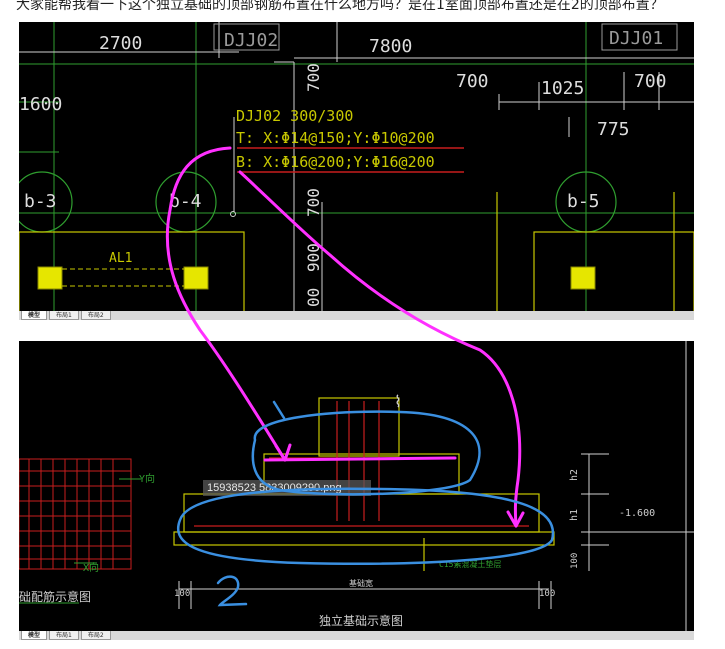  Describe the element at coordinates (34, 315) in the screenshot. I see `tab-model-top: 模型` at that location.